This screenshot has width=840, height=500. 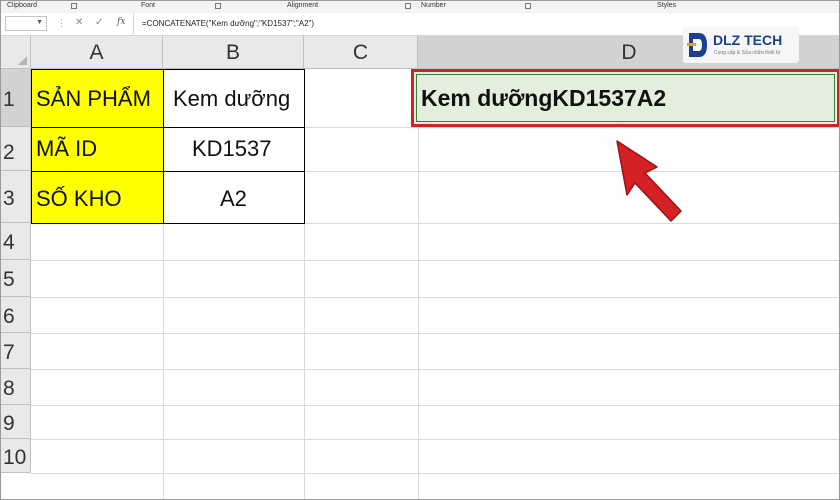 What do you see at coordinates (748, 40) in the screenshot?
I see `logo-brand-text: DLZ TECH` at bounding box center [748, 40].